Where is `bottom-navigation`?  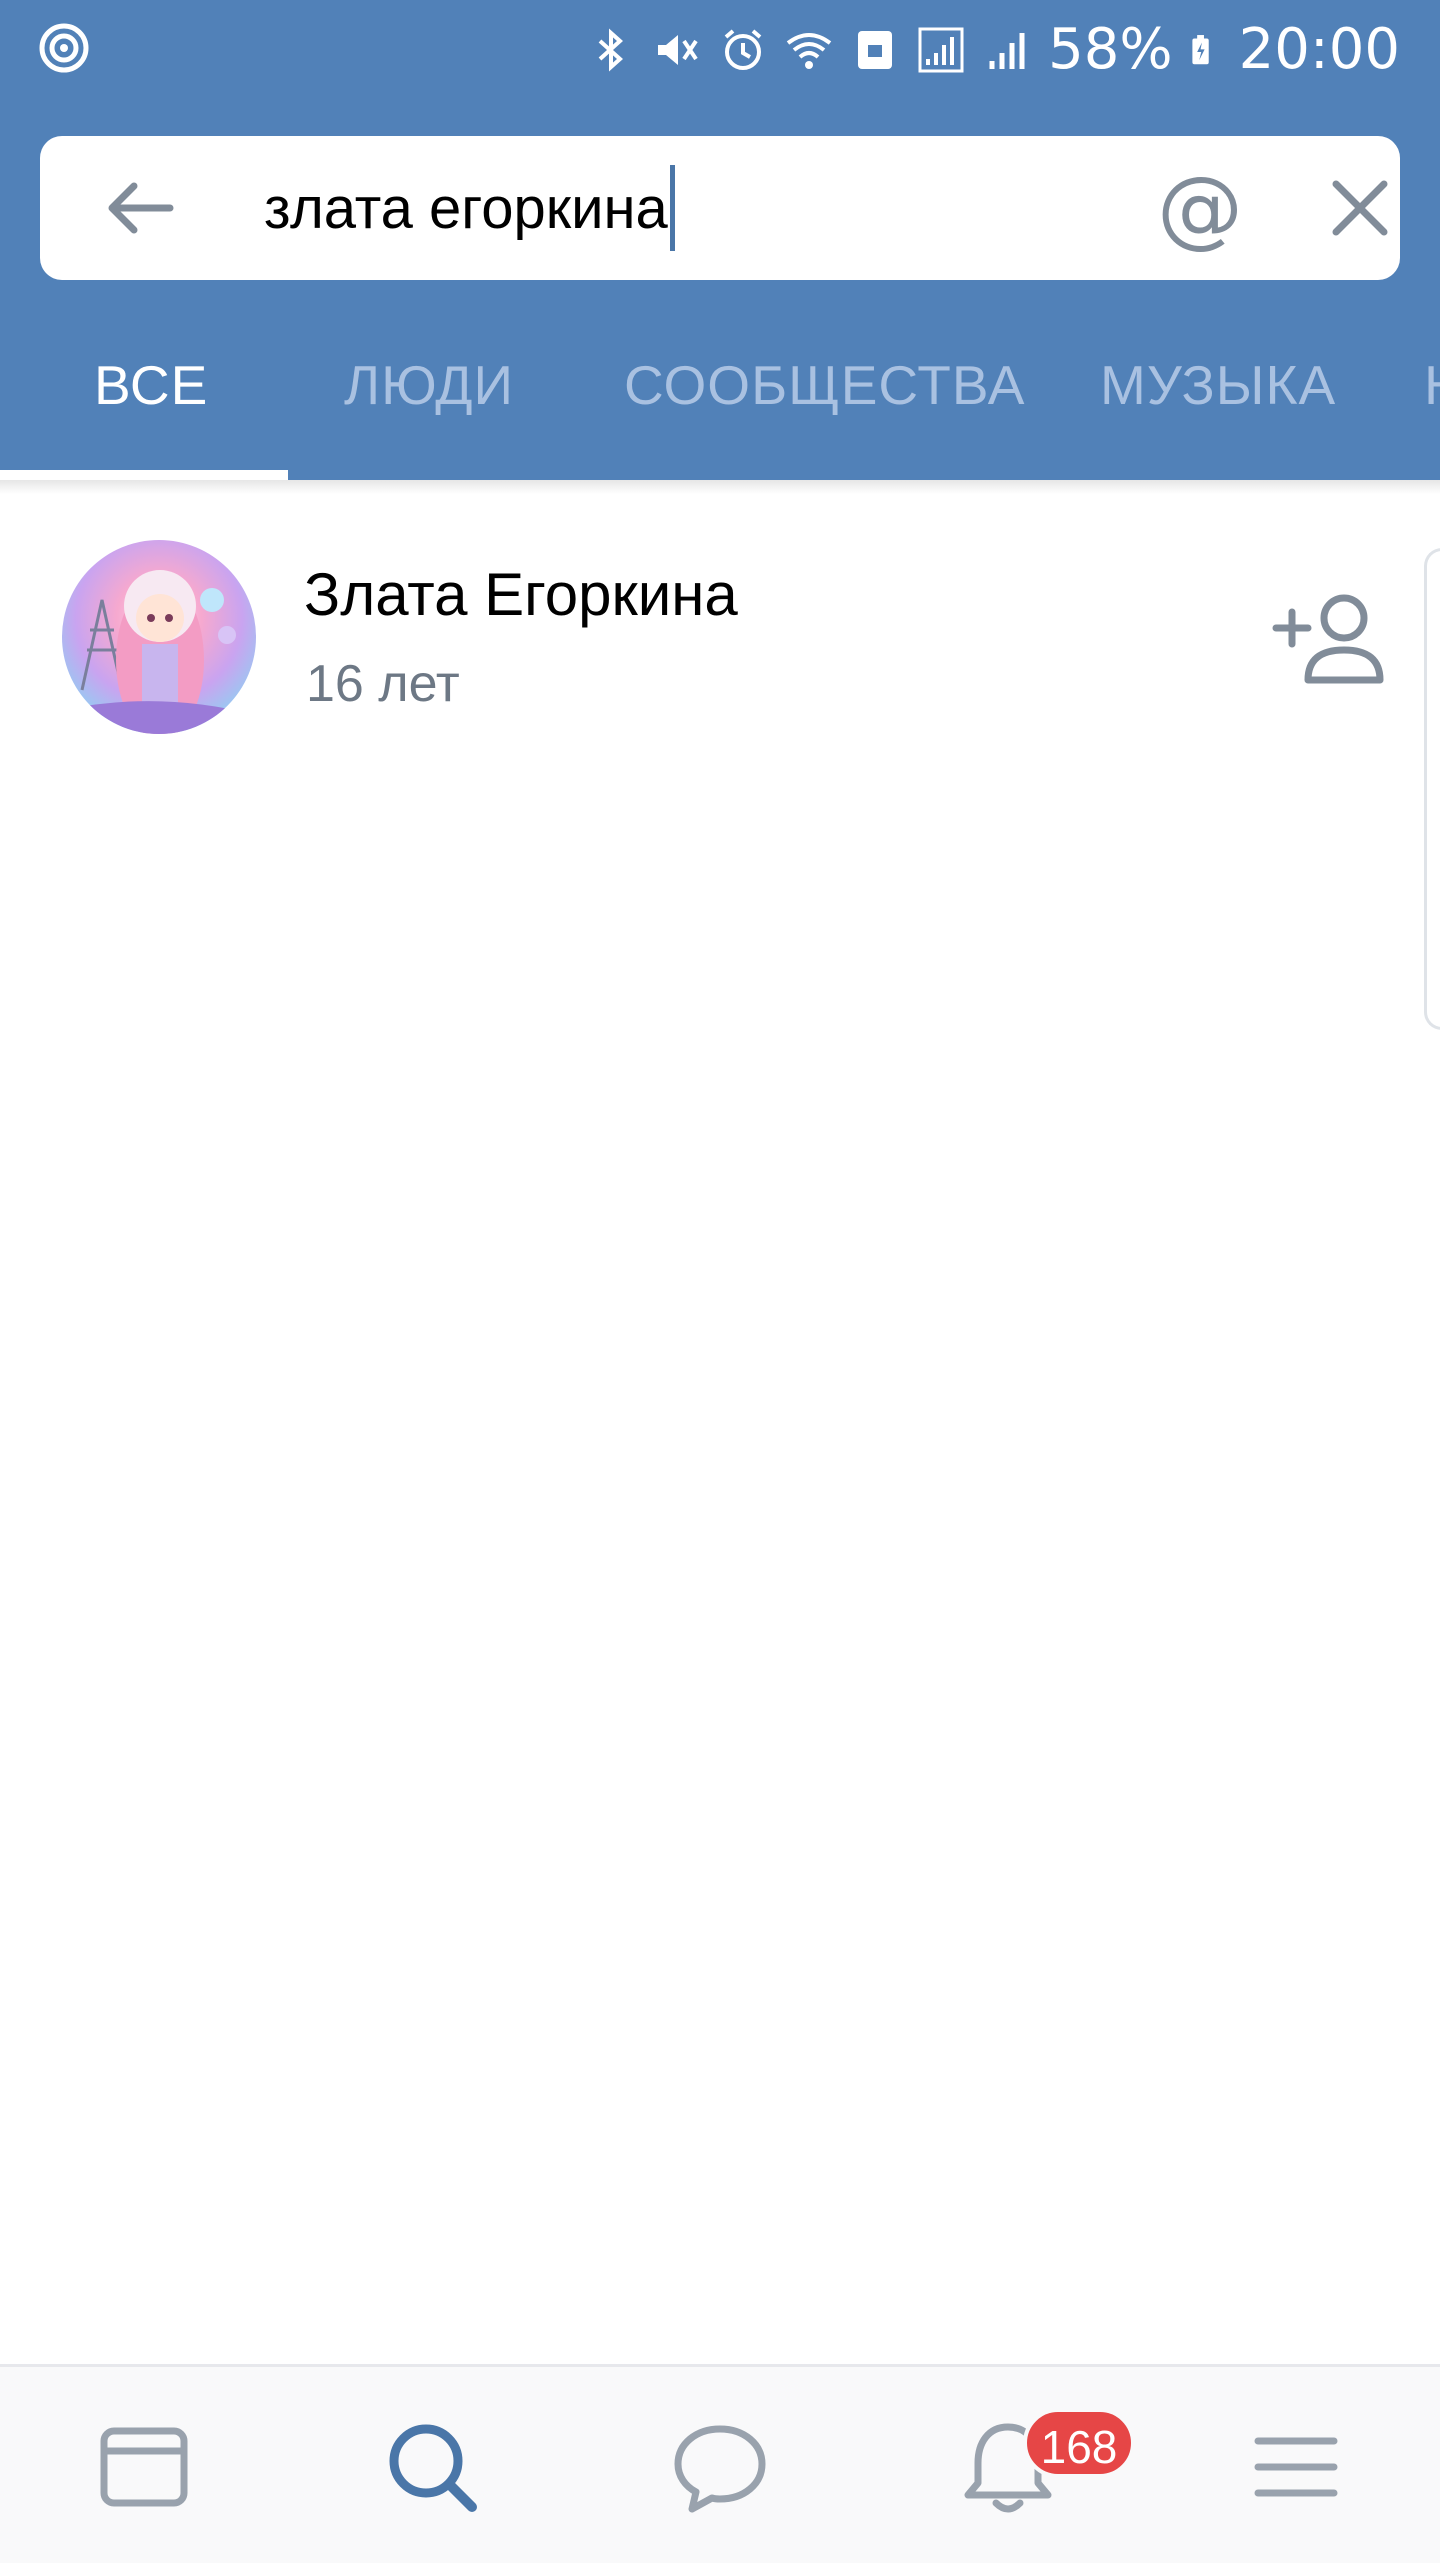
bottom-navigation is located at coordinates (720, 2463).